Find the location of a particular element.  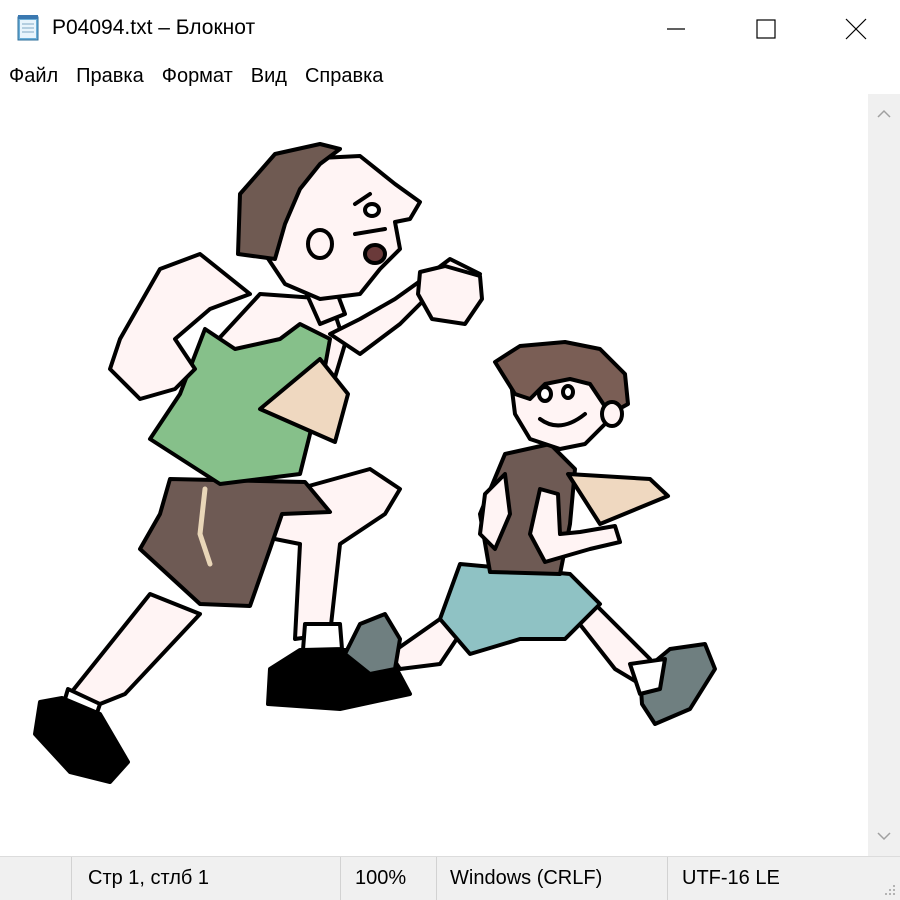

chevron-up-icon is located at coordinates (884, 114).